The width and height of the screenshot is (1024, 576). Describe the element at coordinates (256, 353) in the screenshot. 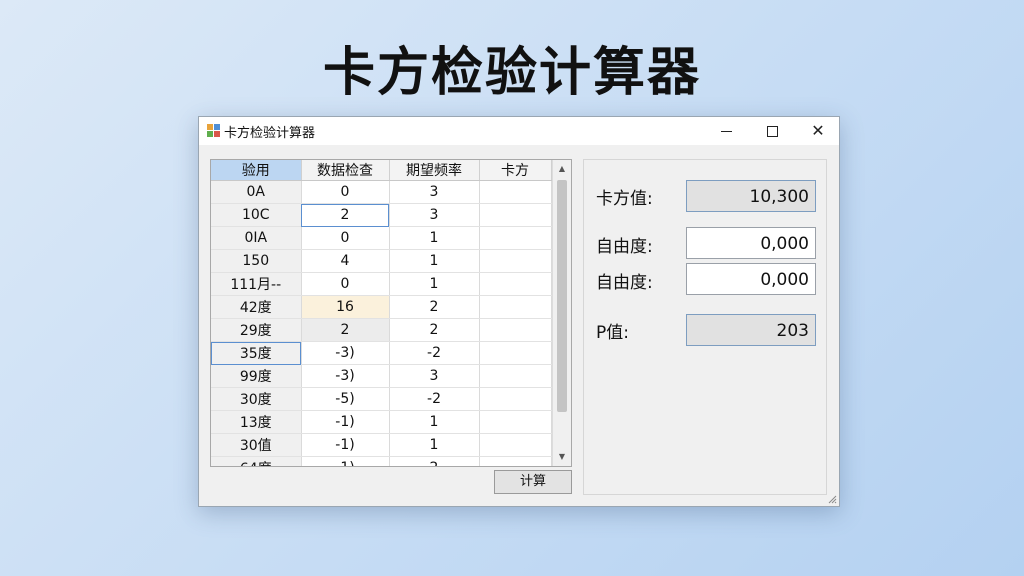

I see `category-cell: 35度` at that location.